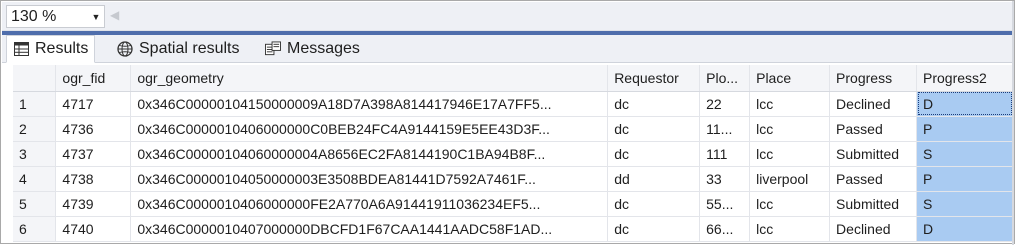  What do you see at coordinates (35, 129) in the screenshot?
I see `row-number: 2` at bounding box center [35, 129].